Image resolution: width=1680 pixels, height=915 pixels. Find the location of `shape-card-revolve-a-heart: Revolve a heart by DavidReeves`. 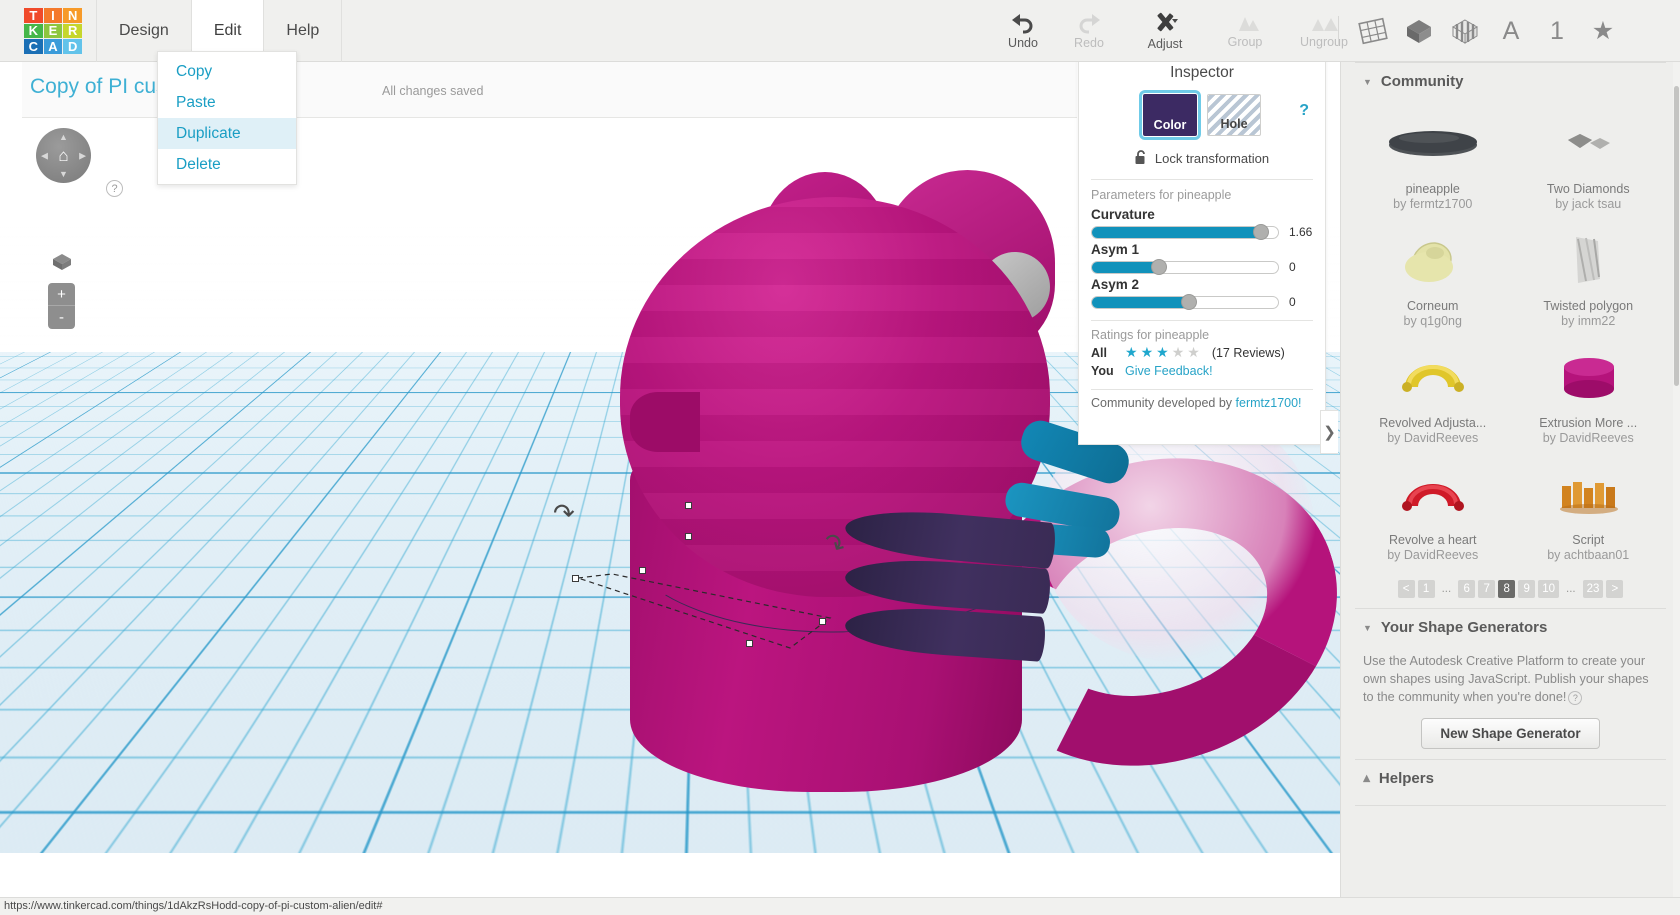

shape-card-revolve-a-heart: Revolve a heart by DavidReeves is located at coordinates (1433, 513).